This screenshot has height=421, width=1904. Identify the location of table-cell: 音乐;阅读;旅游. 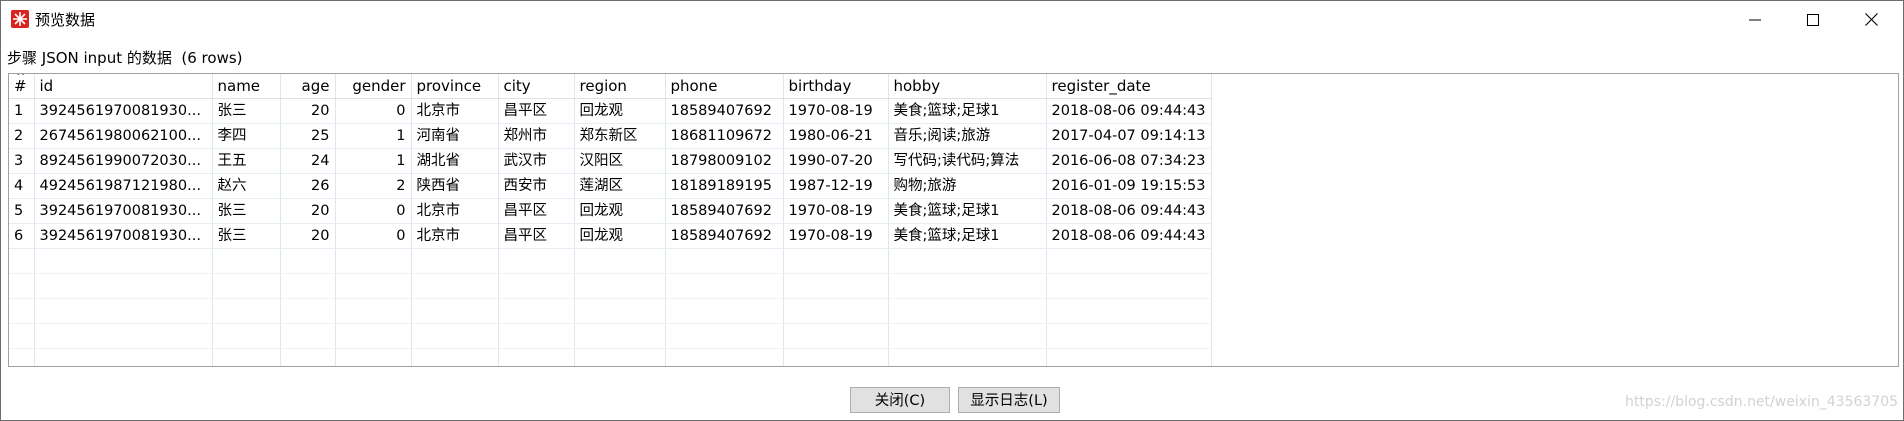
(967, 136).